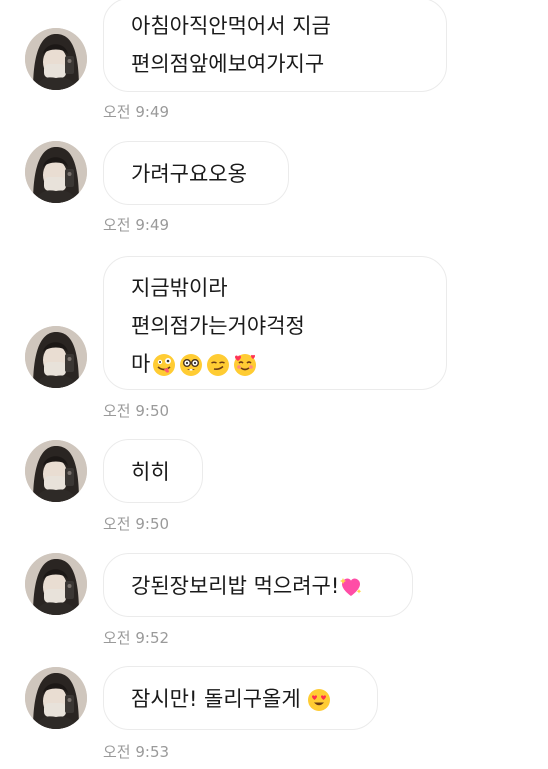 This screenshot has width=548, height=769. Describe the element at coordinates (206, 365) in the screenshot. I see `emoji-row` at that location.